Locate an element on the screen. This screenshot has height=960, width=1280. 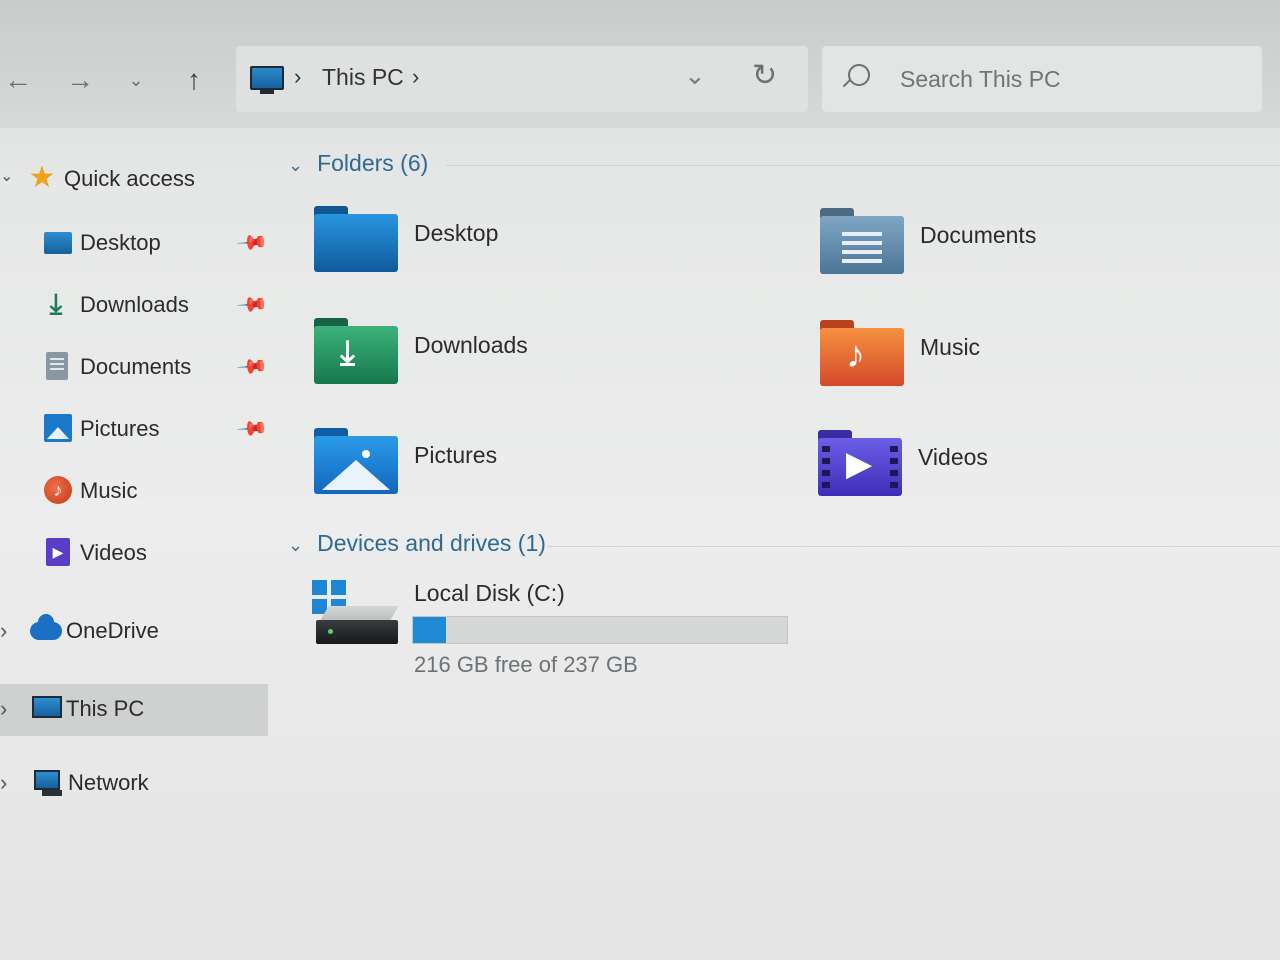
arrow-left-icon: ← is located at coordinates (18, 79).